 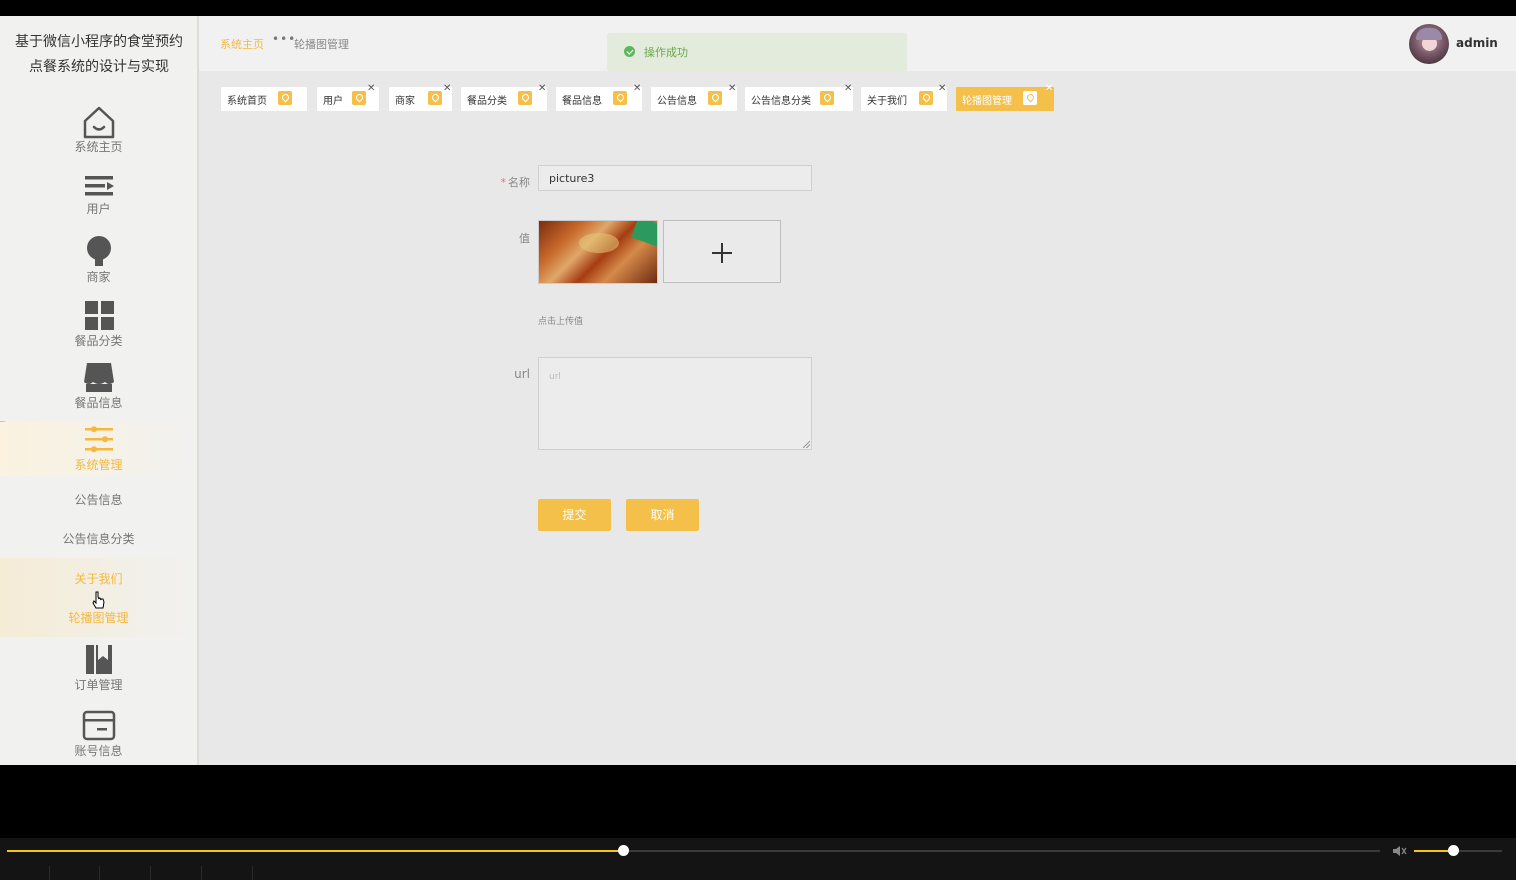 I want to click on success-toast: 操作成功, so click(x=757, y=52).